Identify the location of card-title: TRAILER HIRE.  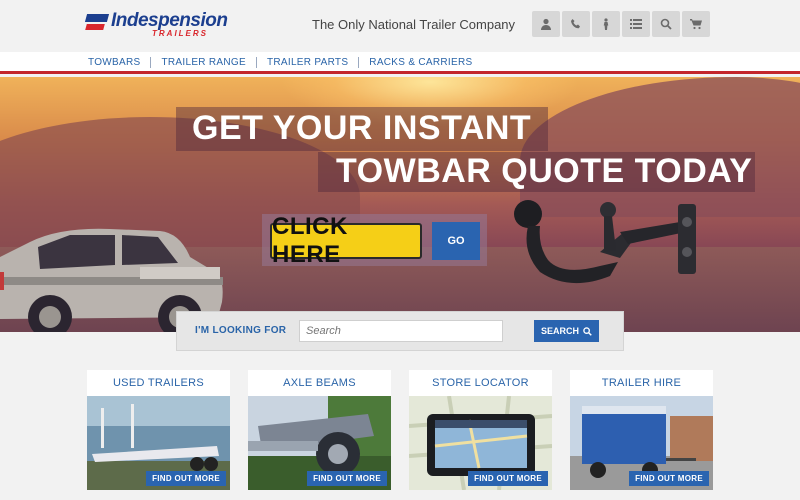
(641, 383).